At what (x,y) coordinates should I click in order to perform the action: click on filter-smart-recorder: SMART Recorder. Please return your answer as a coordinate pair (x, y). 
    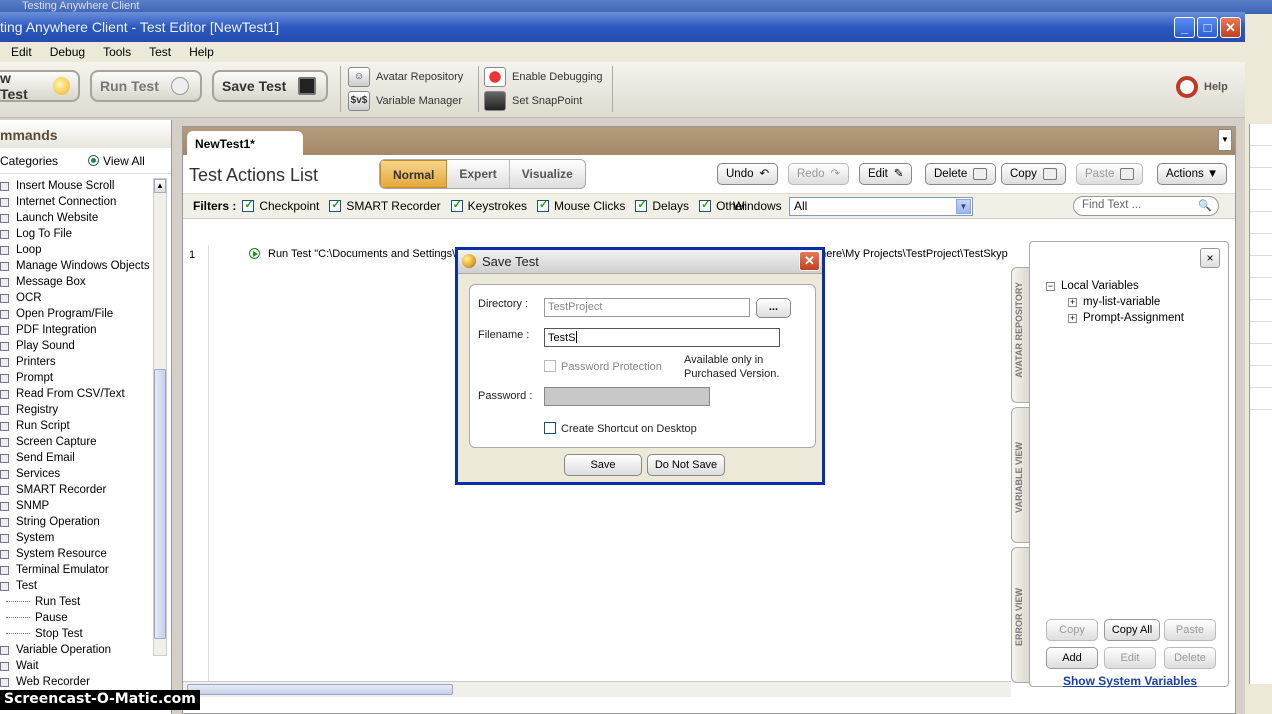
    Looking at the image, I should click on (385, 205).